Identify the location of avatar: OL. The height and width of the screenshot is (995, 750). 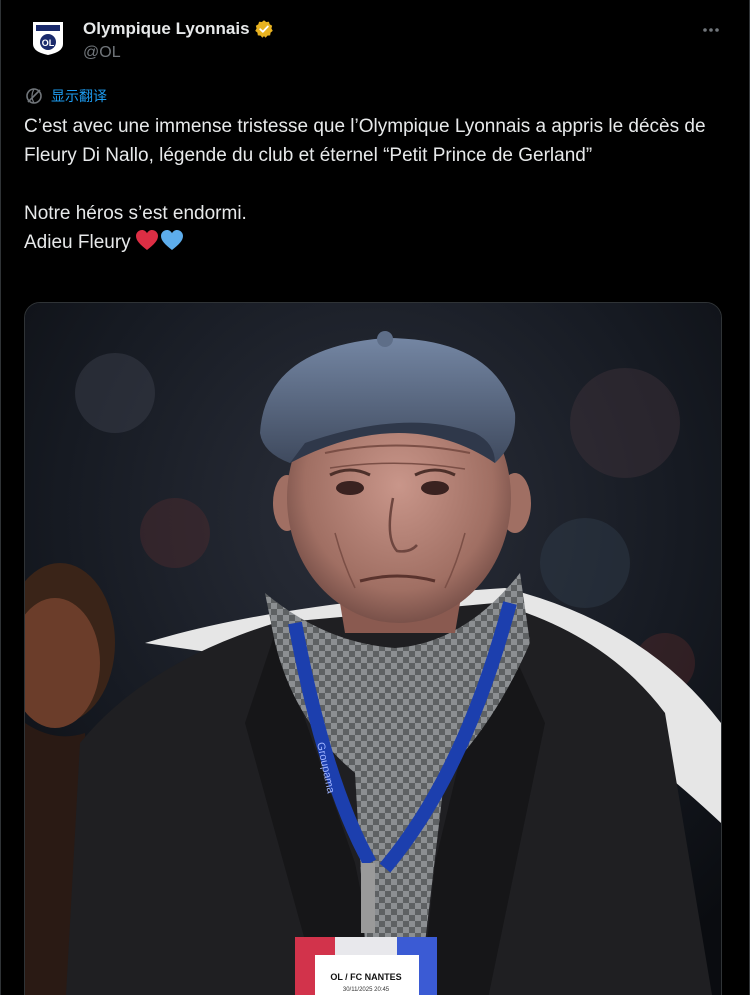
(48, 38).